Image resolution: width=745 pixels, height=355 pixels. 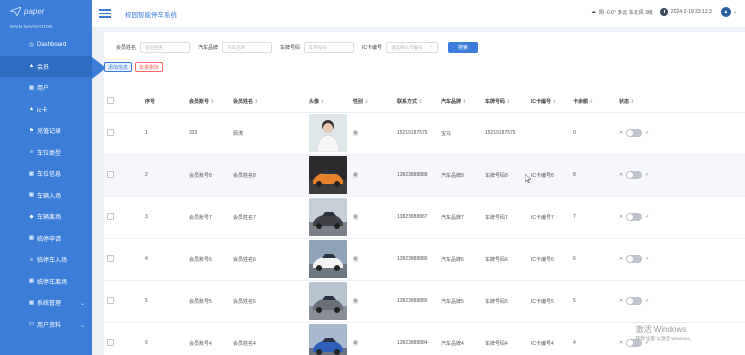 I want to click on weather-text: 阴 -0.6° 多云 东北风 3级, so click(x=625, y=12).